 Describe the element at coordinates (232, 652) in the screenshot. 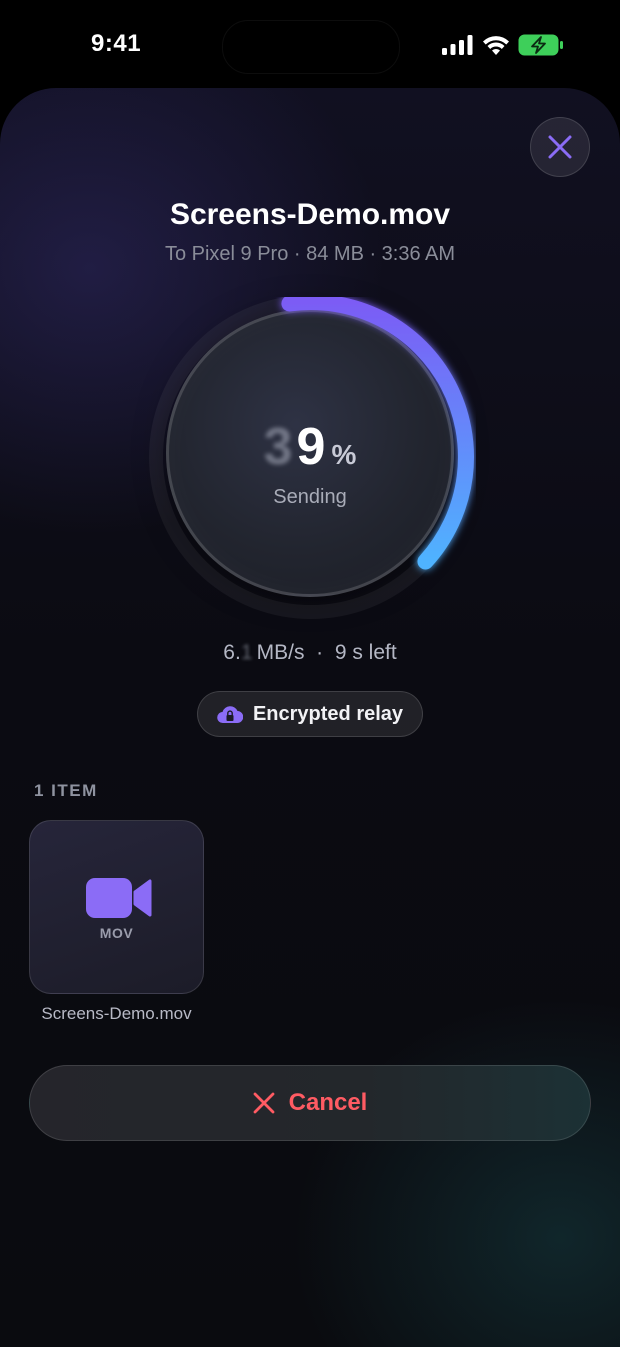

I see `speed-prefix: 6.` at that location.